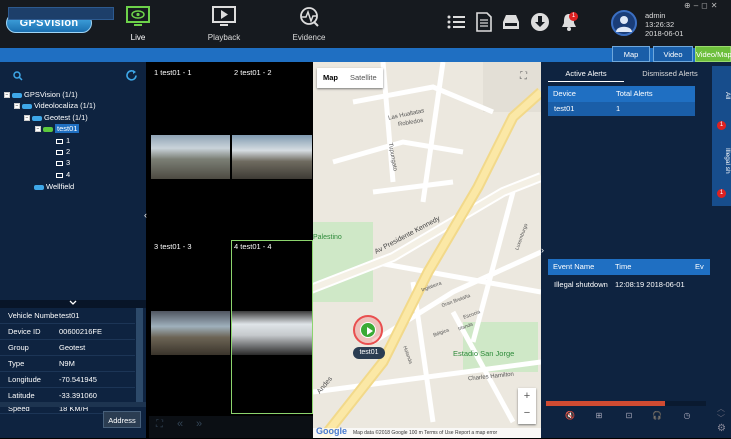  I want to click on chevron-down-icon, so click(73, 303).